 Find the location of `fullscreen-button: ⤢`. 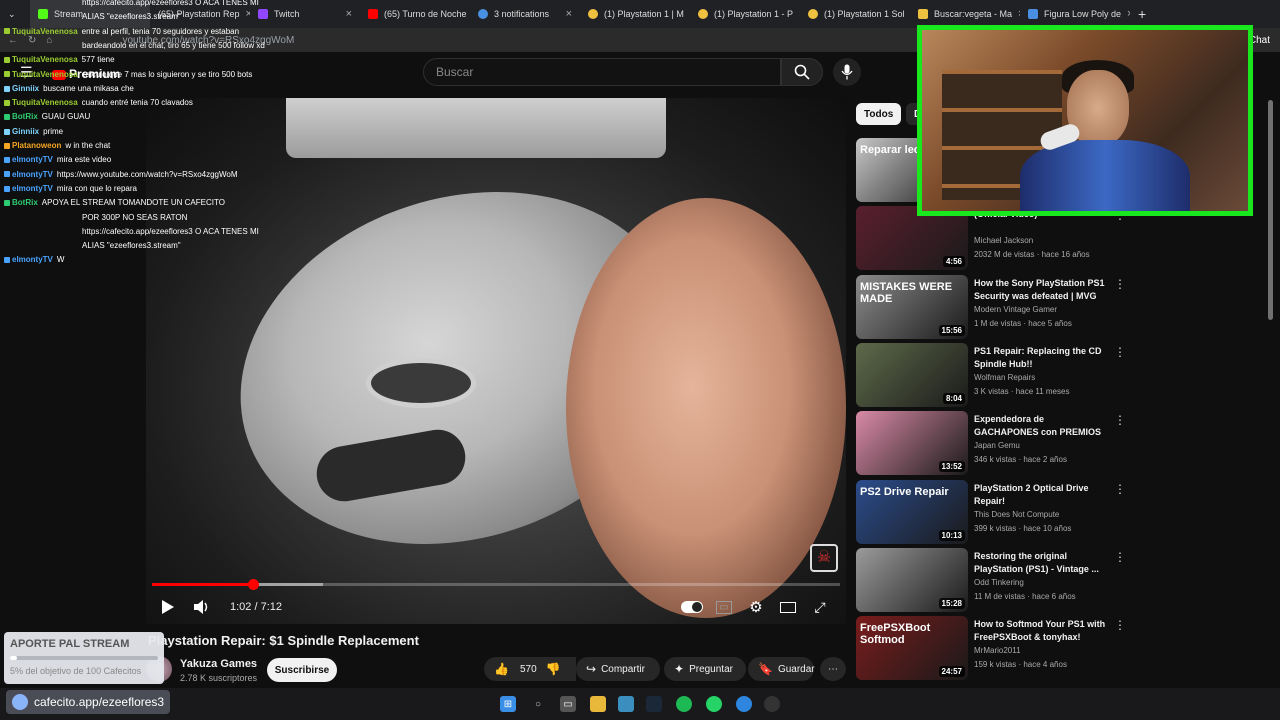

fullscreen-button: ⤢ is located at coordinates (820, 607).